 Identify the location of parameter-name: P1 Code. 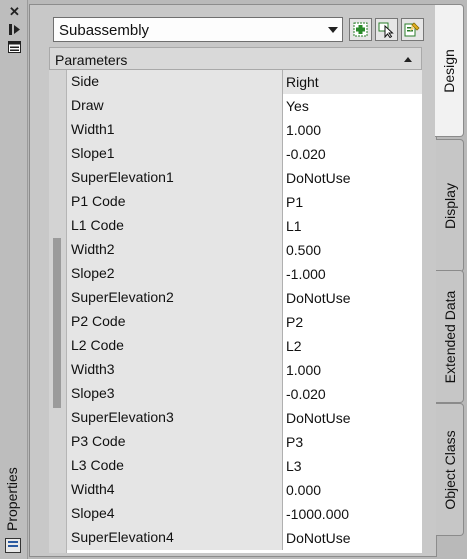
(175, 202).